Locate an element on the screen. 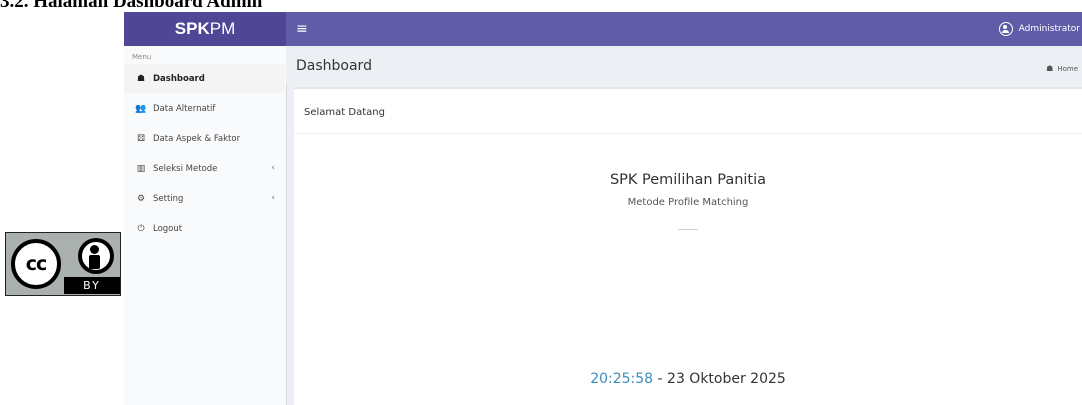 Image resolution: width=1082 pixels, height=405 pixels. sidebar-item-data-aspek-faktor: ⚄ Data Aspek & Faktor is located at coordinates (204, 138).